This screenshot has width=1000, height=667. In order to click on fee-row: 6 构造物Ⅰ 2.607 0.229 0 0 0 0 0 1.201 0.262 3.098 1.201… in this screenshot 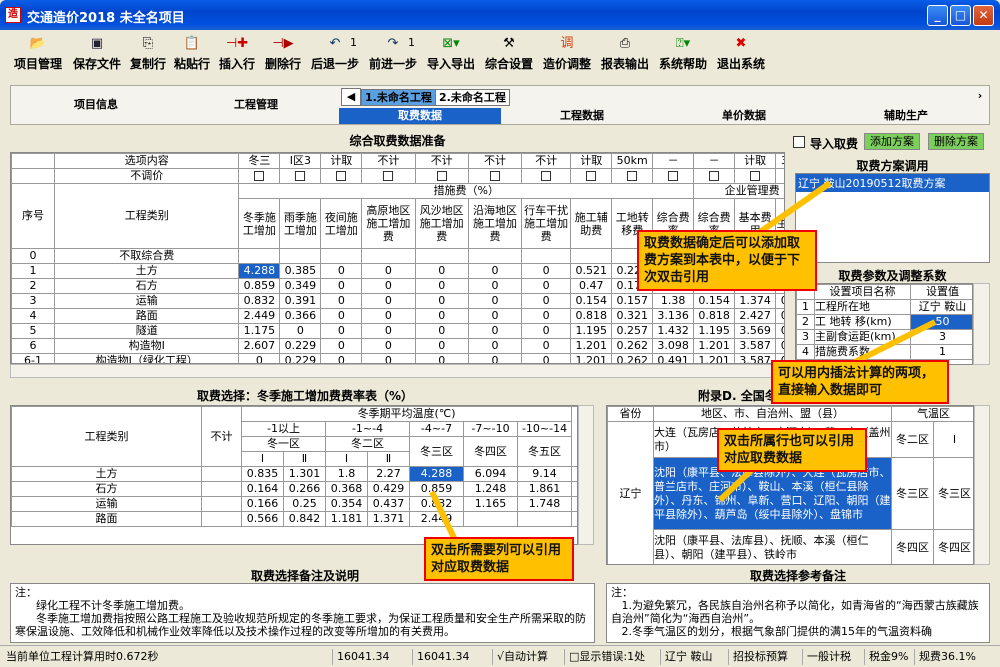, I will do `click(397, 346)`.